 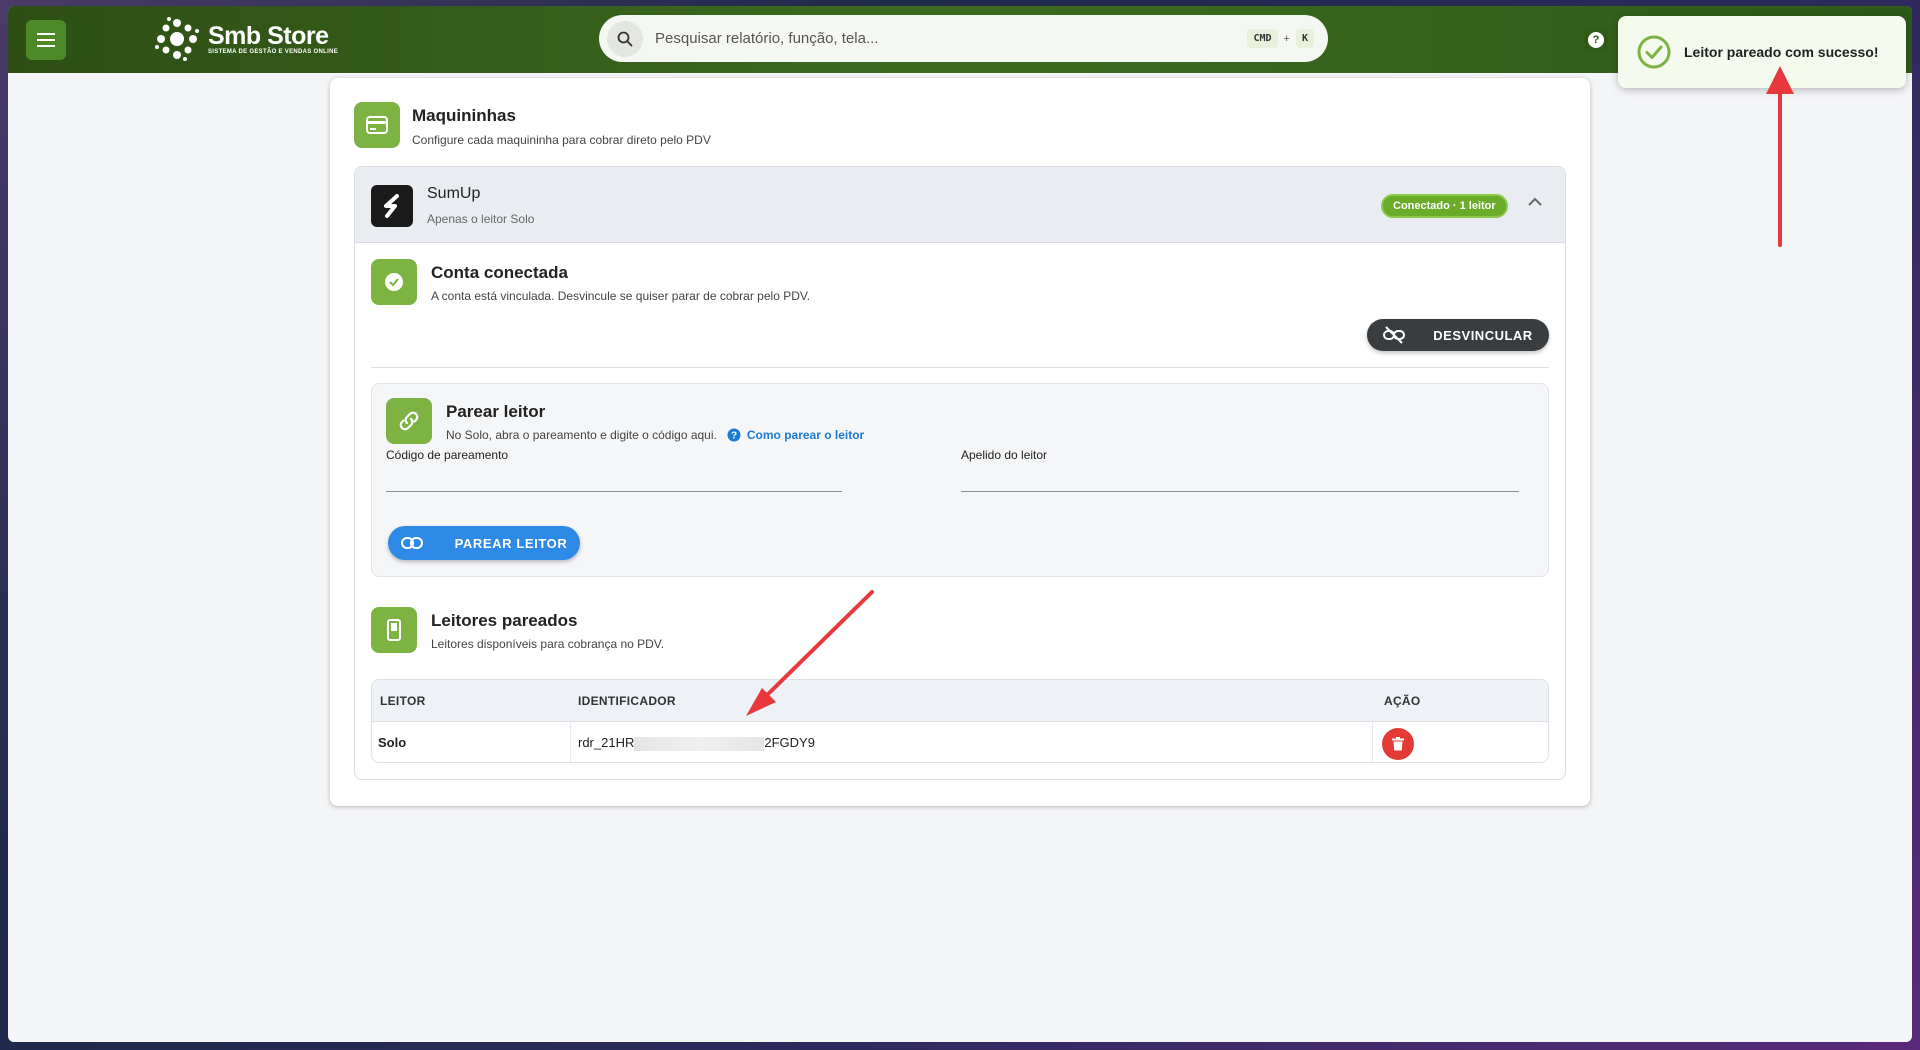 What do you see at coordinates (1286, 38) in the screenshot?
I see `shortcut-plus: +` at bounding box center [1286, 38].